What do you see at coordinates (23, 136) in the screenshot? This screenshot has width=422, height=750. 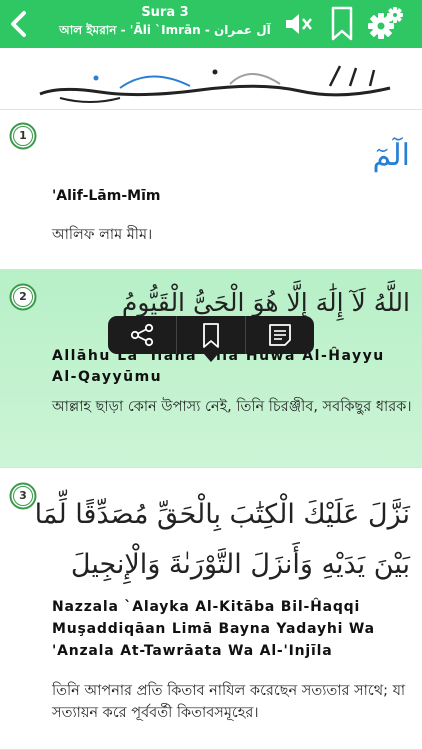 I see `verse-number-badge: 1` at bounding box center [23, 136].